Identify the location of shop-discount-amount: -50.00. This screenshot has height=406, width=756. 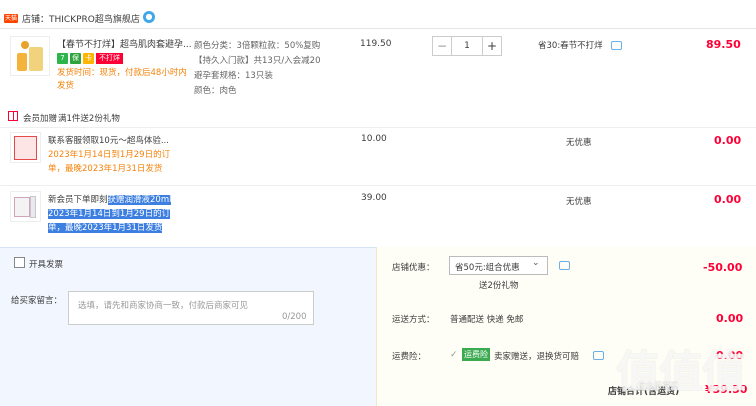
(723, 267).